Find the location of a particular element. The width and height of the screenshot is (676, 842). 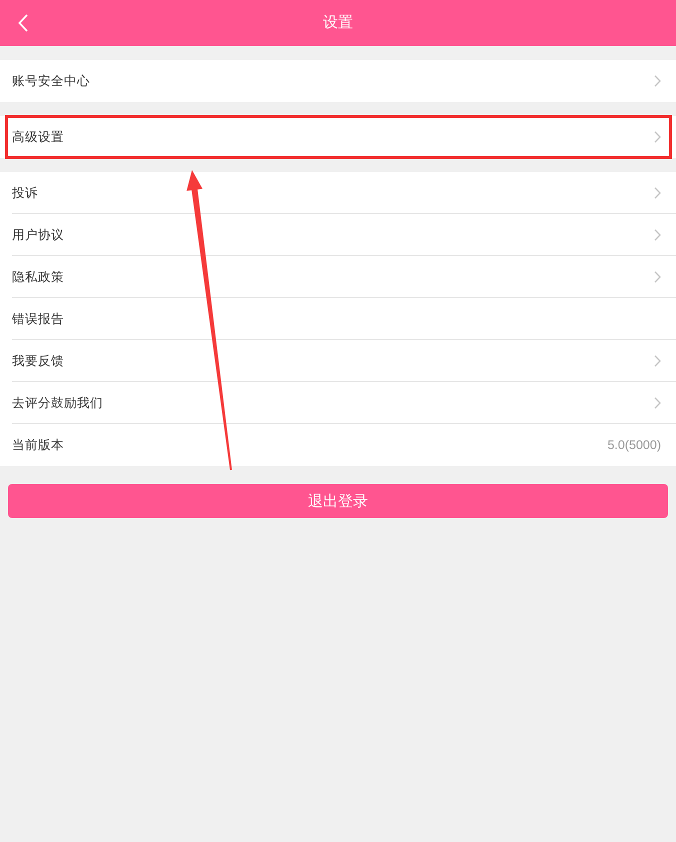

page-title: 设置 is located at coordinates (338, 23).